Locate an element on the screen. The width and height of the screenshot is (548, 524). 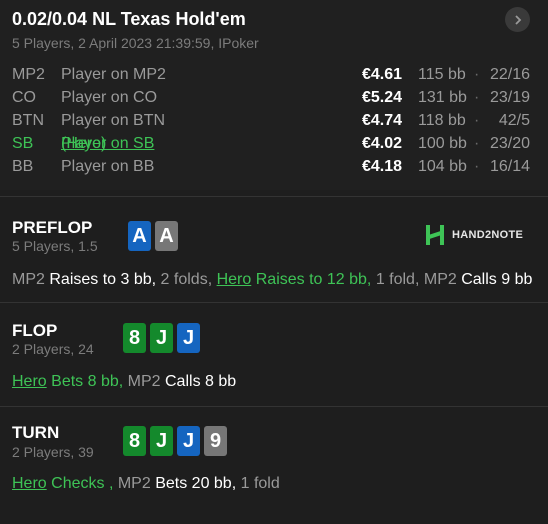
action-folds: 1 fold, is located at coordinates (397, 279).